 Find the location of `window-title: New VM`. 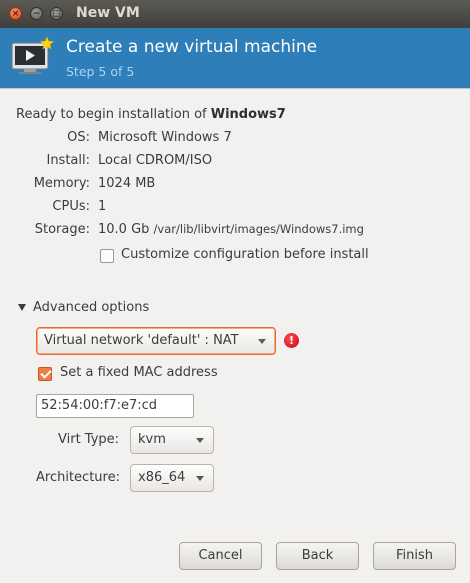

window-title: New VM is located at coordinates (108, 13).